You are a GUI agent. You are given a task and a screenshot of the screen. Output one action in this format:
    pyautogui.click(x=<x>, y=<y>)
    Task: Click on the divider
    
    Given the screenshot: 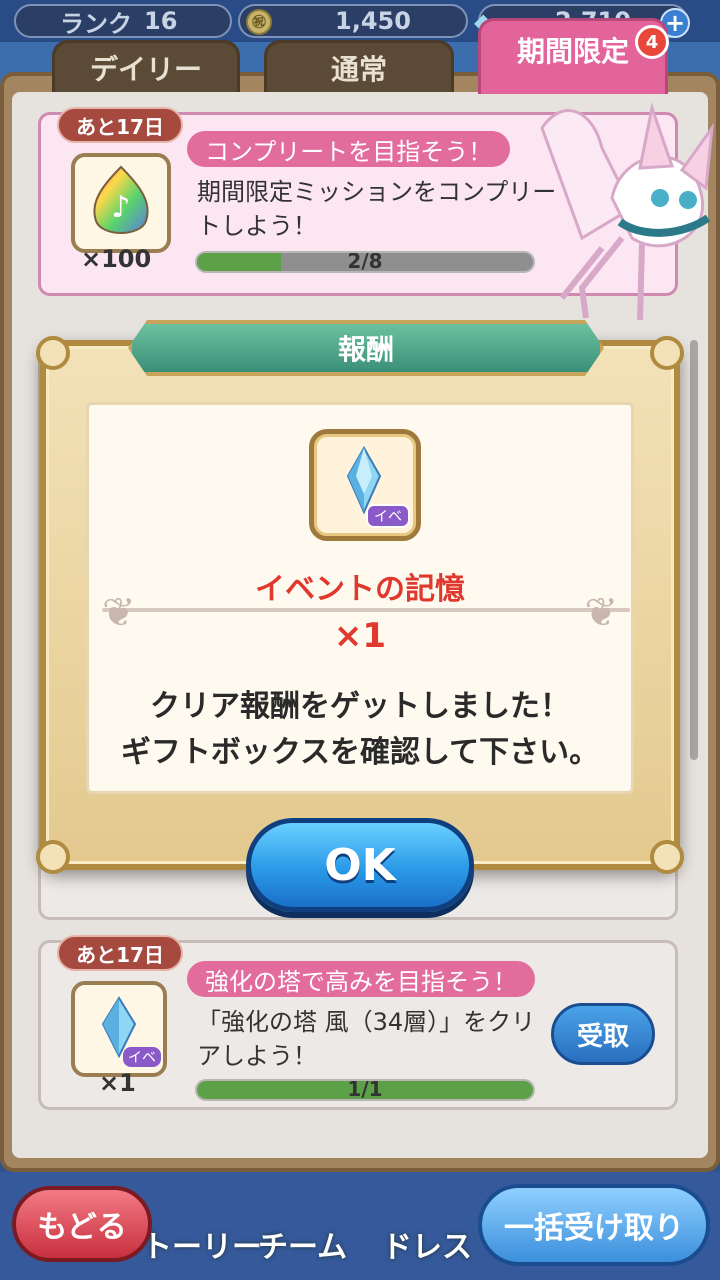 What is the action you would take?
    pyautogui.click(x=366, y=610)
    